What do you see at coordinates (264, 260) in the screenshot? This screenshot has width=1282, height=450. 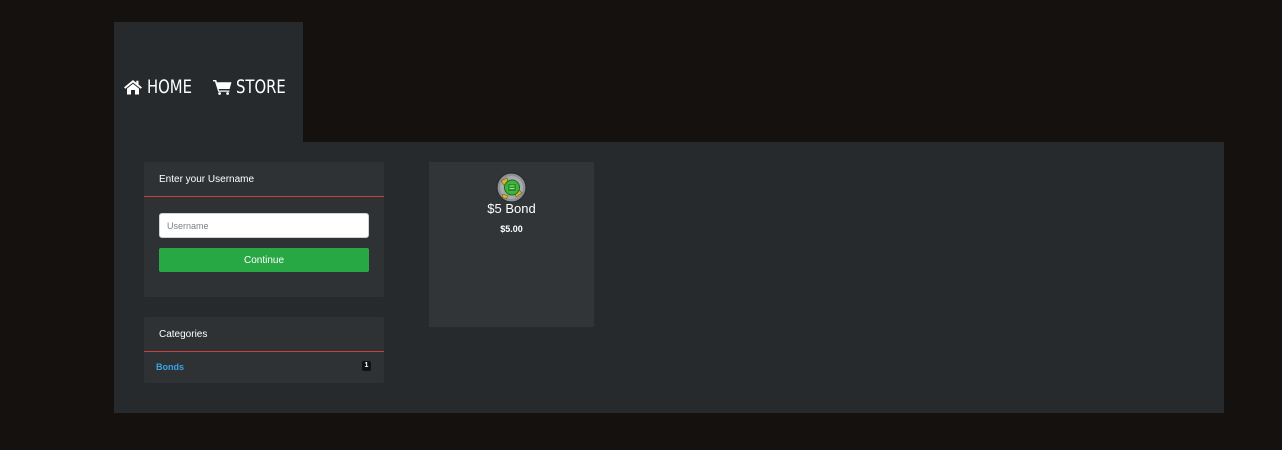 I see `continue-button: Continue` at bounding box center [264, 260].